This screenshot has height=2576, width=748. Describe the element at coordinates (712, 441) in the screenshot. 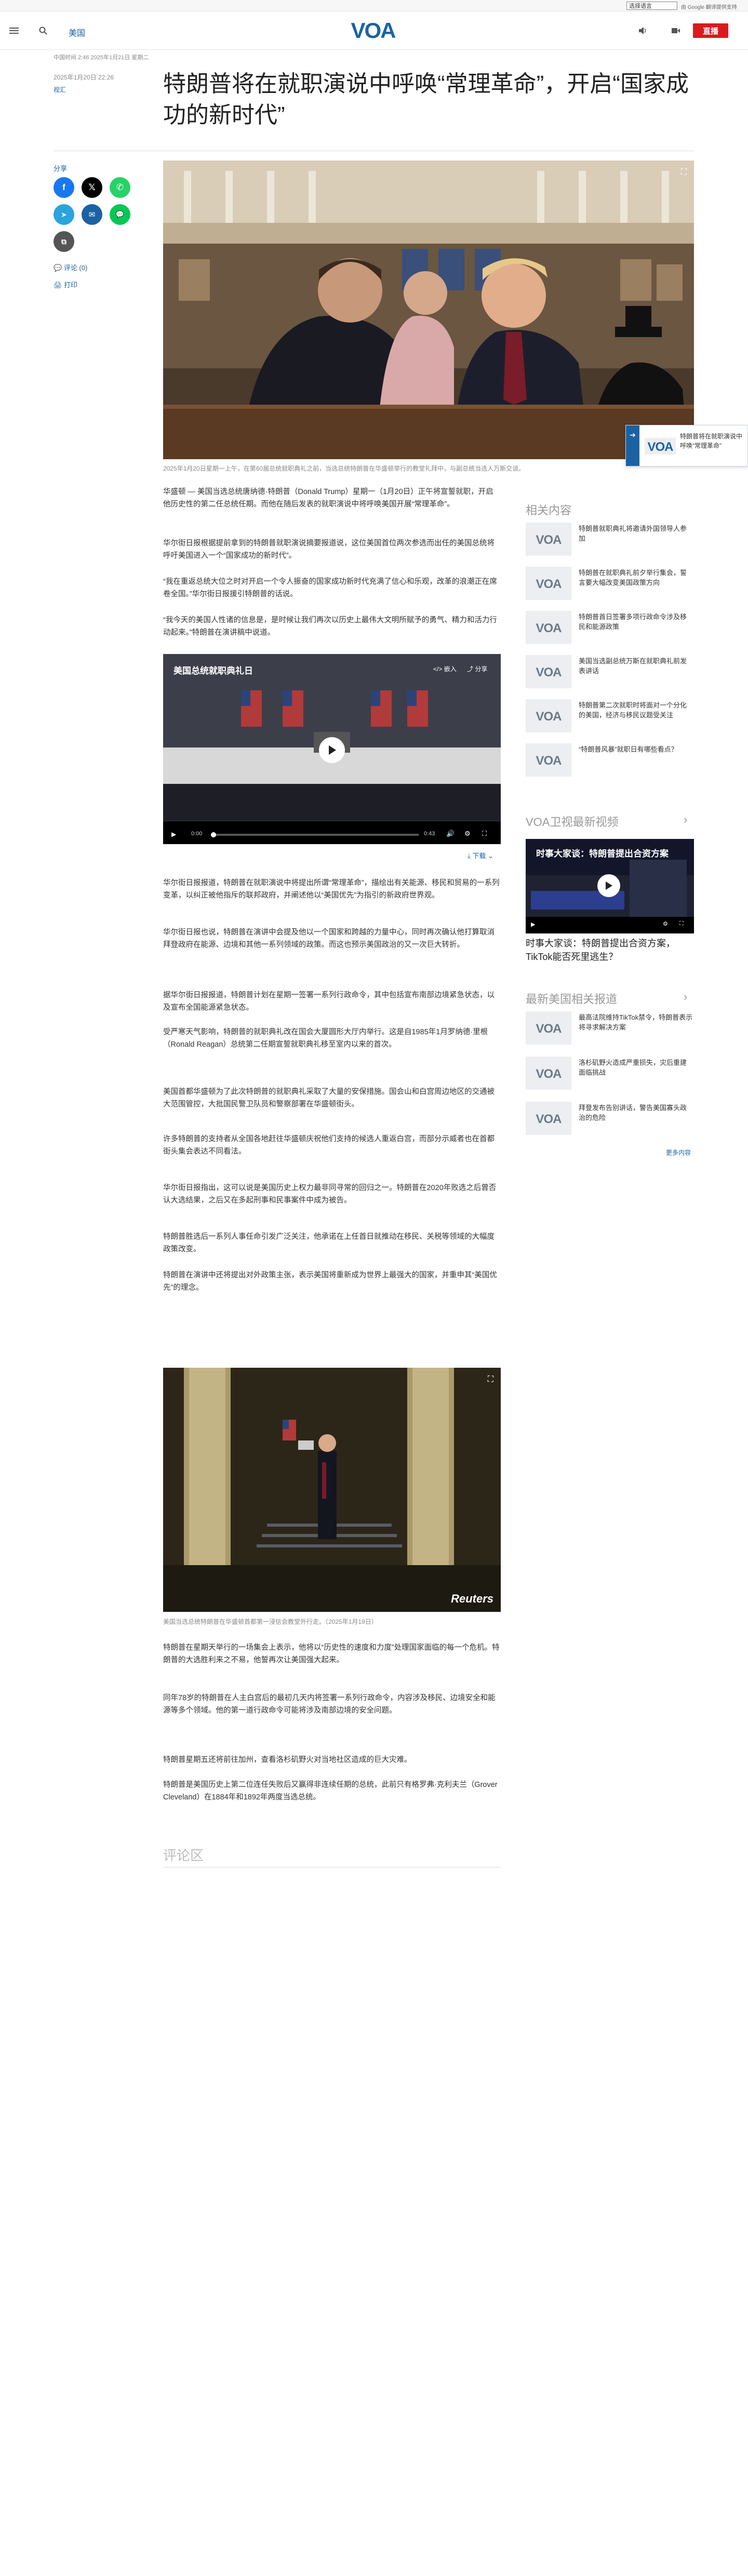

I see `mini-player-title: 特朗普将在就职演说中呼唤“常理革命”` at that location.